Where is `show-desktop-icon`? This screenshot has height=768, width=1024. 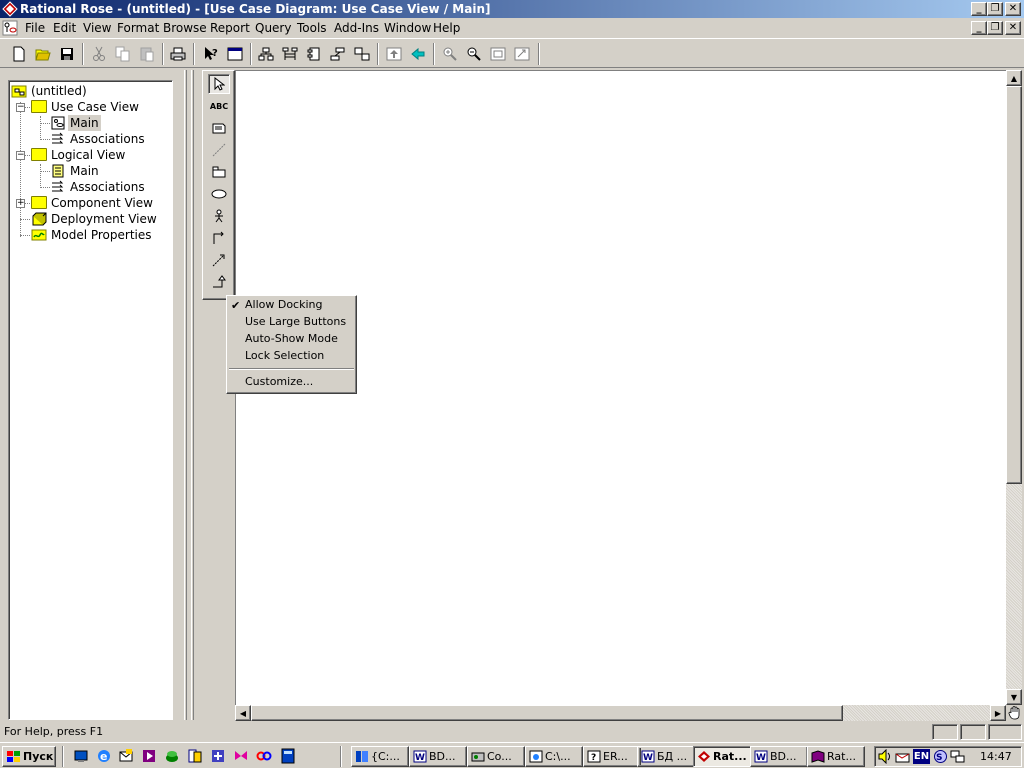 show-desktop-icon is located at coordinates (81, 756).